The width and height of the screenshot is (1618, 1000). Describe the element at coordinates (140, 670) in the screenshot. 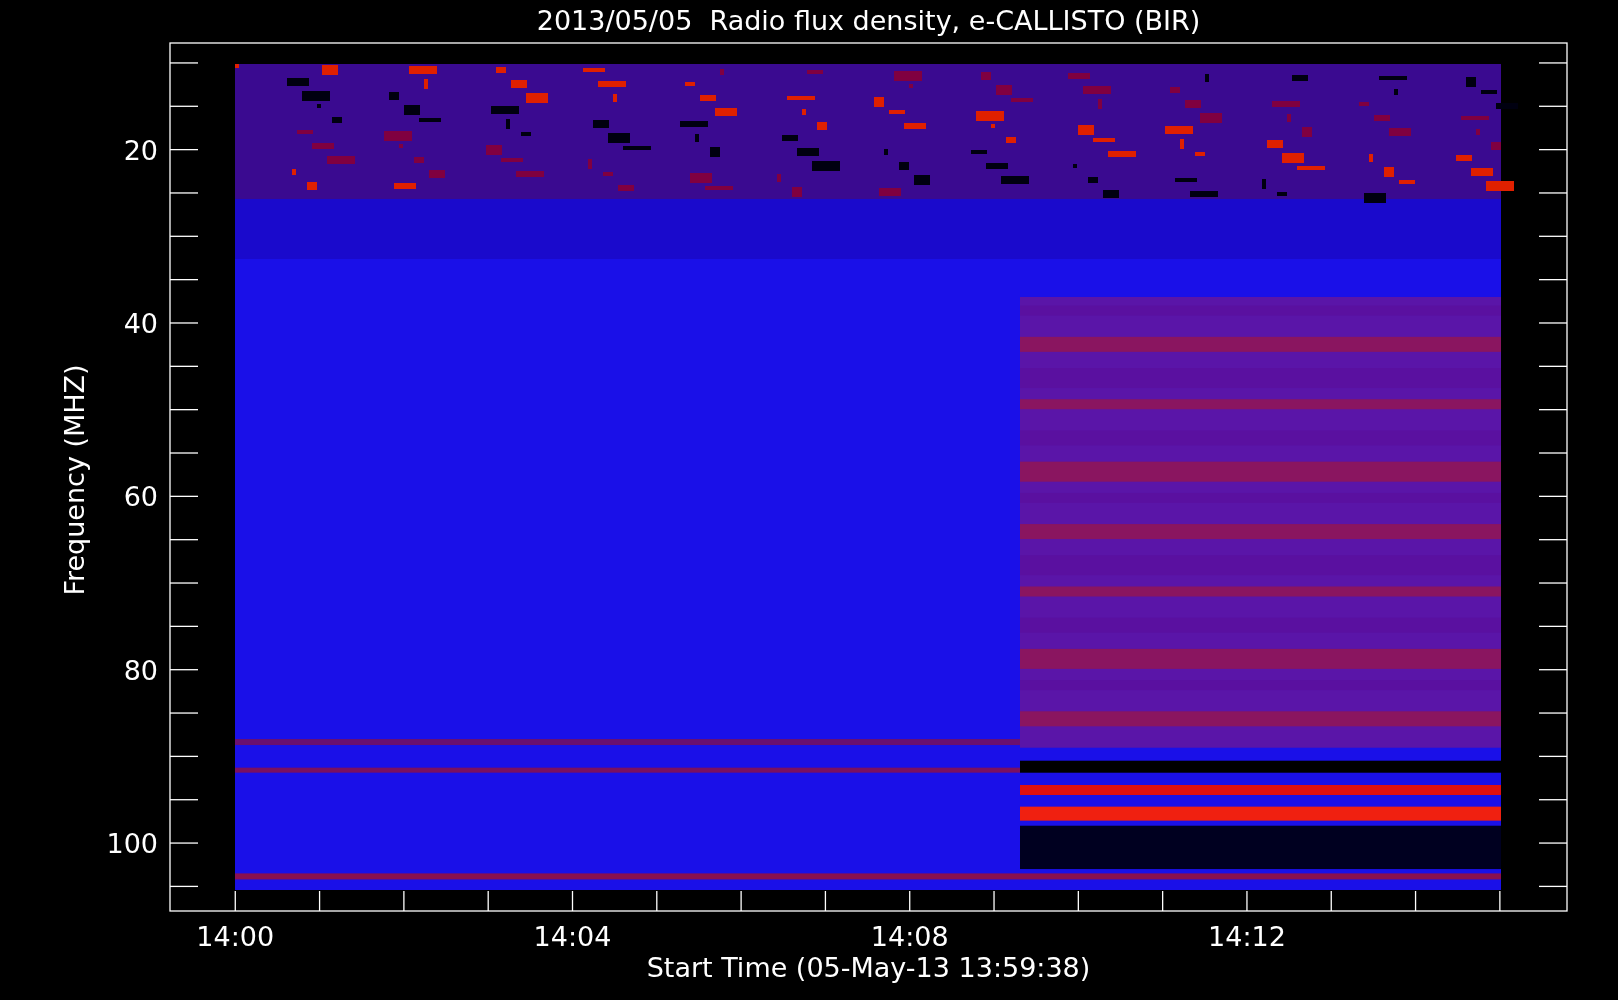

I see `tick-label: 80` at that location.